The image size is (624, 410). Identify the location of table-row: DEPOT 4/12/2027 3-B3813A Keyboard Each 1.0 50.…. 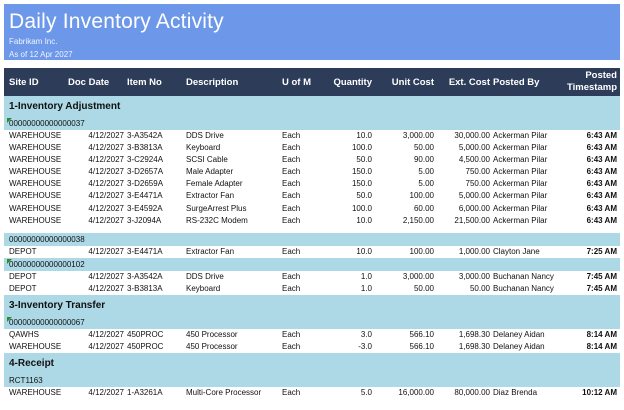
(312, 289).